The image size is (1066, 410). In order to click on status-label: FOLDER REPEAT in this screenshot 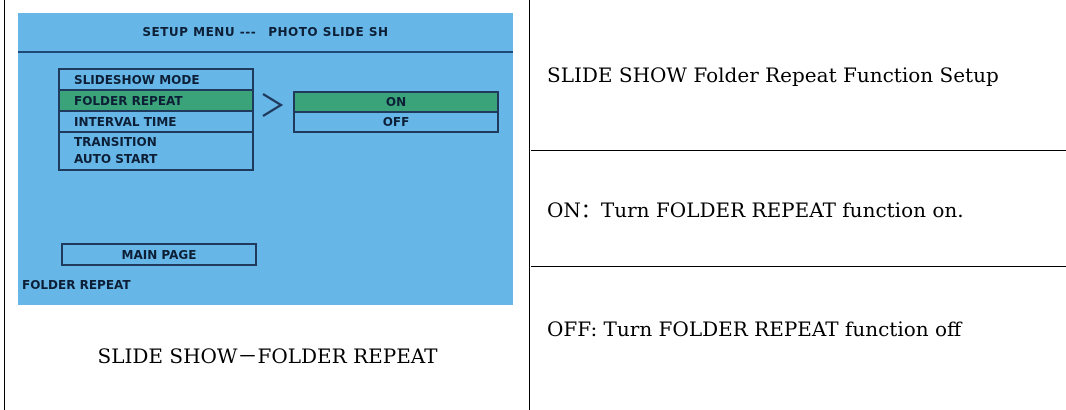, I will do `click(76, 285)`.